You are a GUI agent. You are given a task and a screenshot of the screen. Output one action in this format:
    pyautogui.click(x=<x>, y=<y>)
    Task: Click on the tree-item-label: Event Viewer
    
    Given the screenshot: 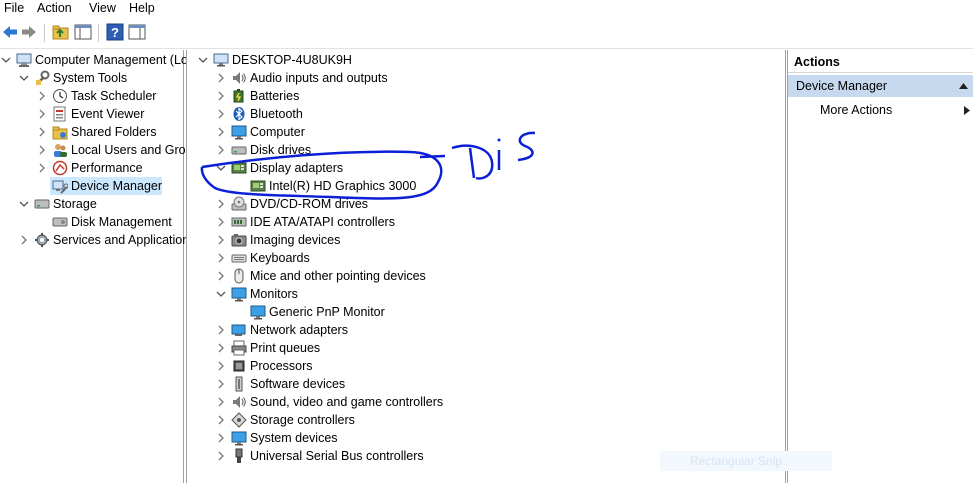 What is the action you would take?
    pyautogui.click(x=108, y=114)
    